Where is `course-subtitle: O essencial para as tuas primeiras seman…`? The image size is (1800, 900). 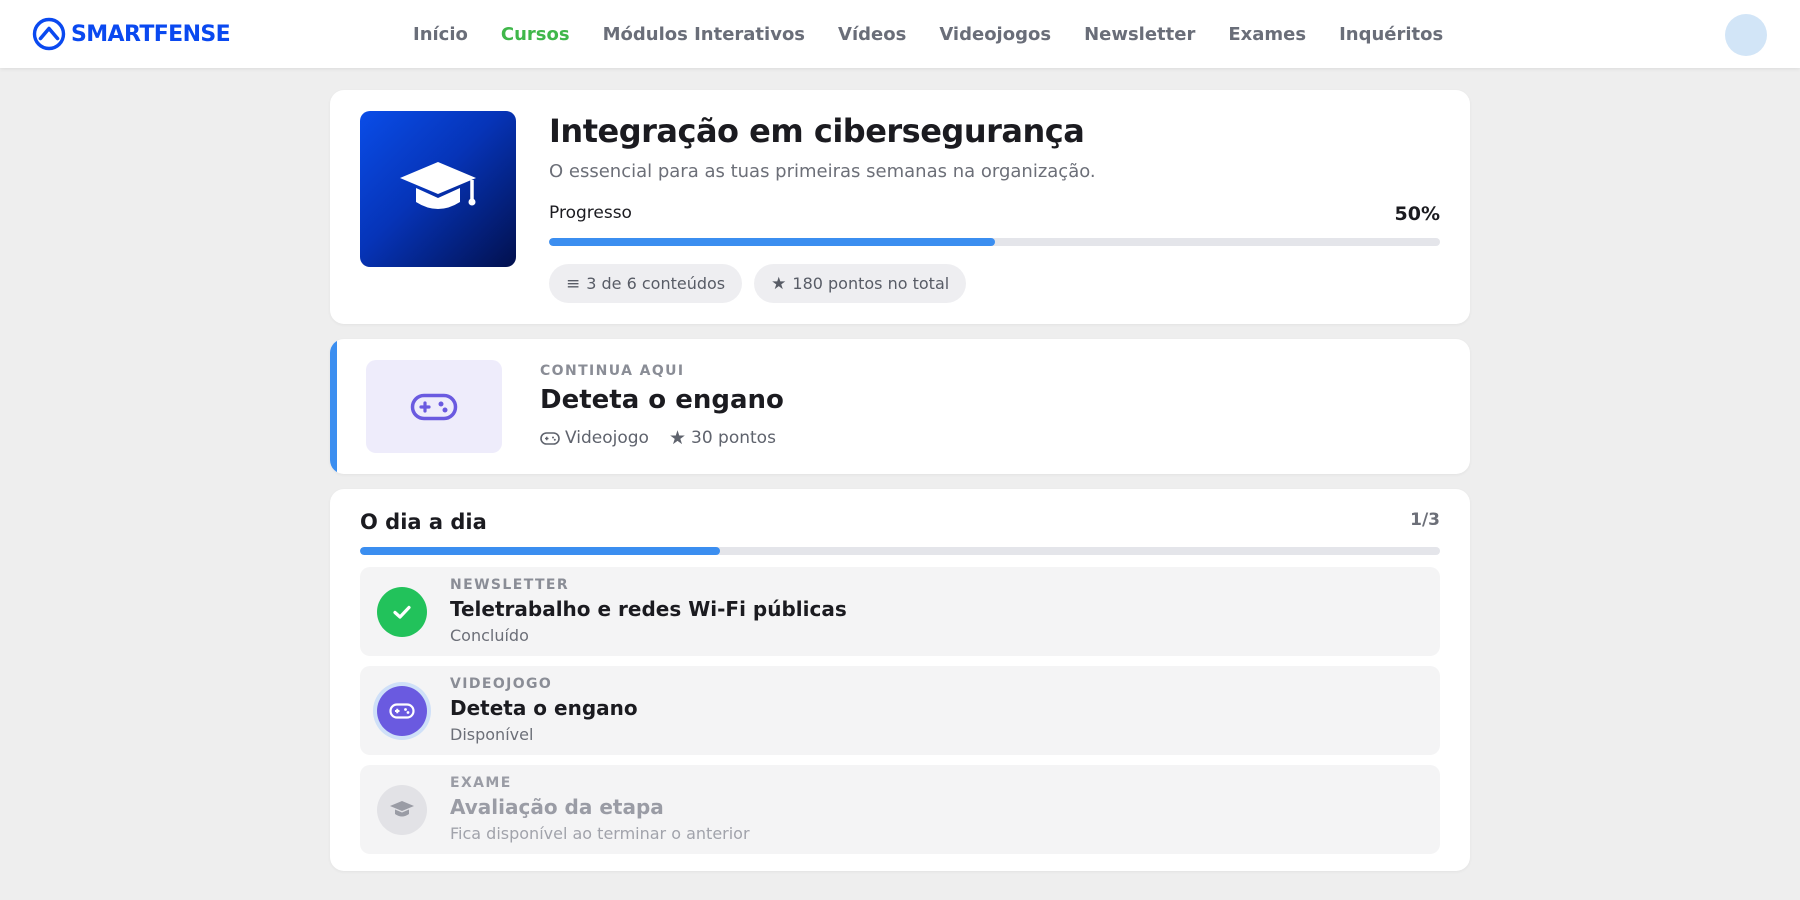
course-subtitle: O essencial para as tuas primeiras seman… is located at coordinates (822, 171).